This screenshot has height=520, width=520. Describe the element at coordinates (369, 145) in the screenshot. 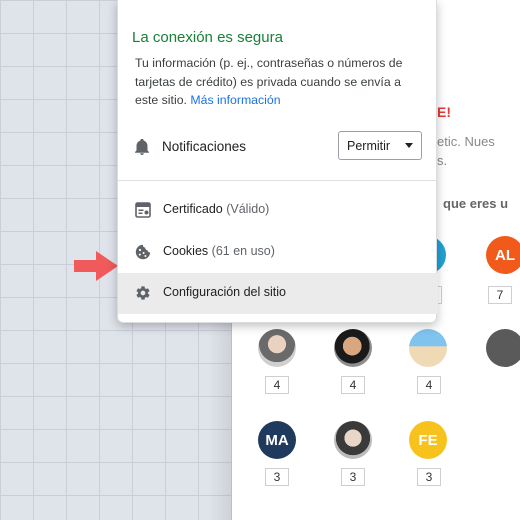

I see `select-value: Permitir` at that location.